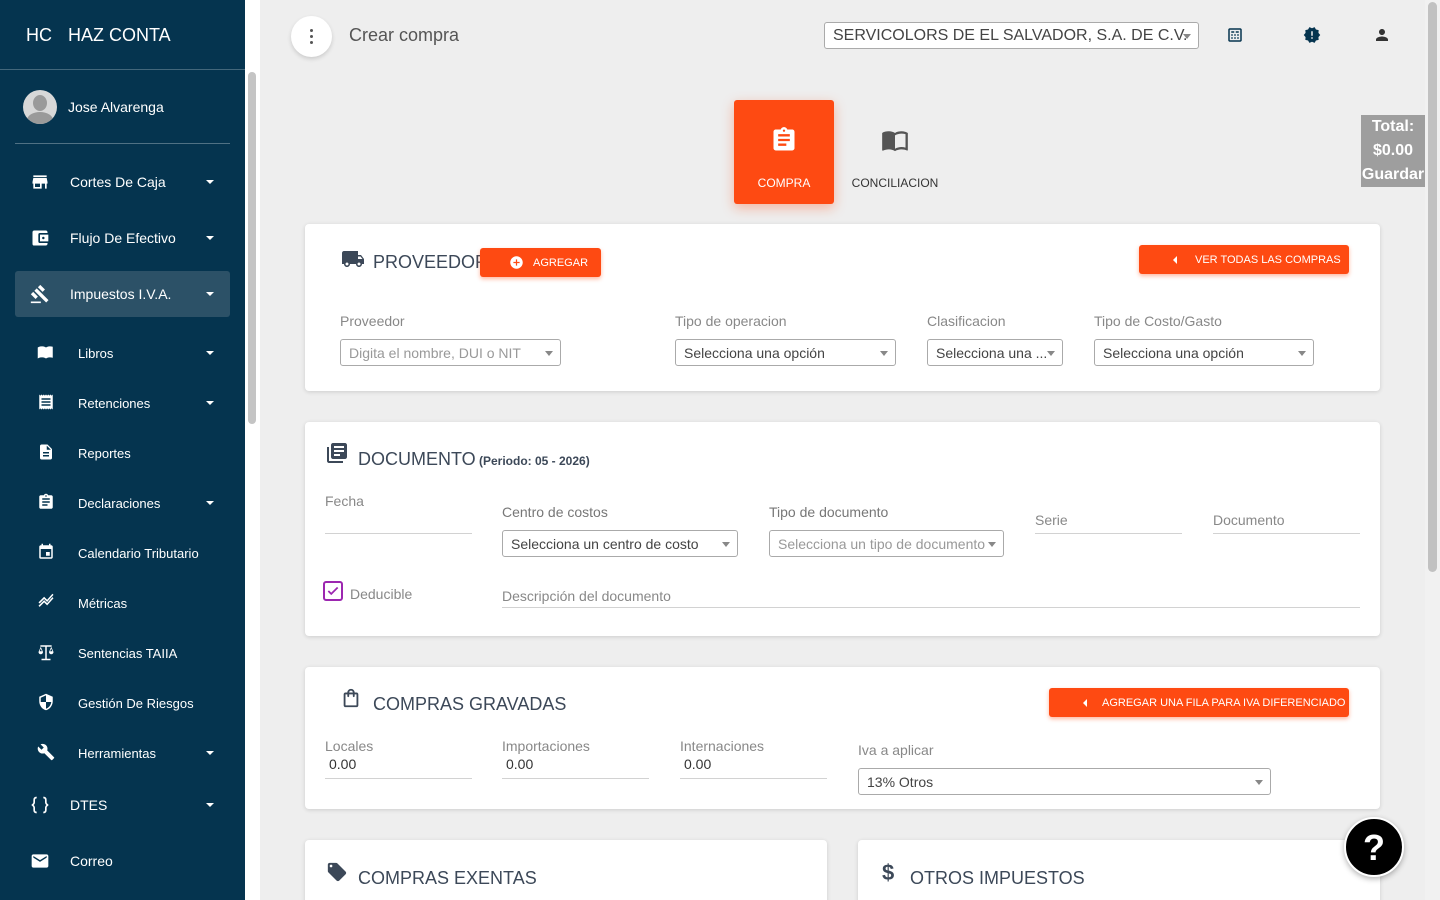  What do you see at coordinates (886, 543) in the screenshot?
I see `tipo-documento-select: Selecciona un tipo de documento` at bounding box center [886, 543].